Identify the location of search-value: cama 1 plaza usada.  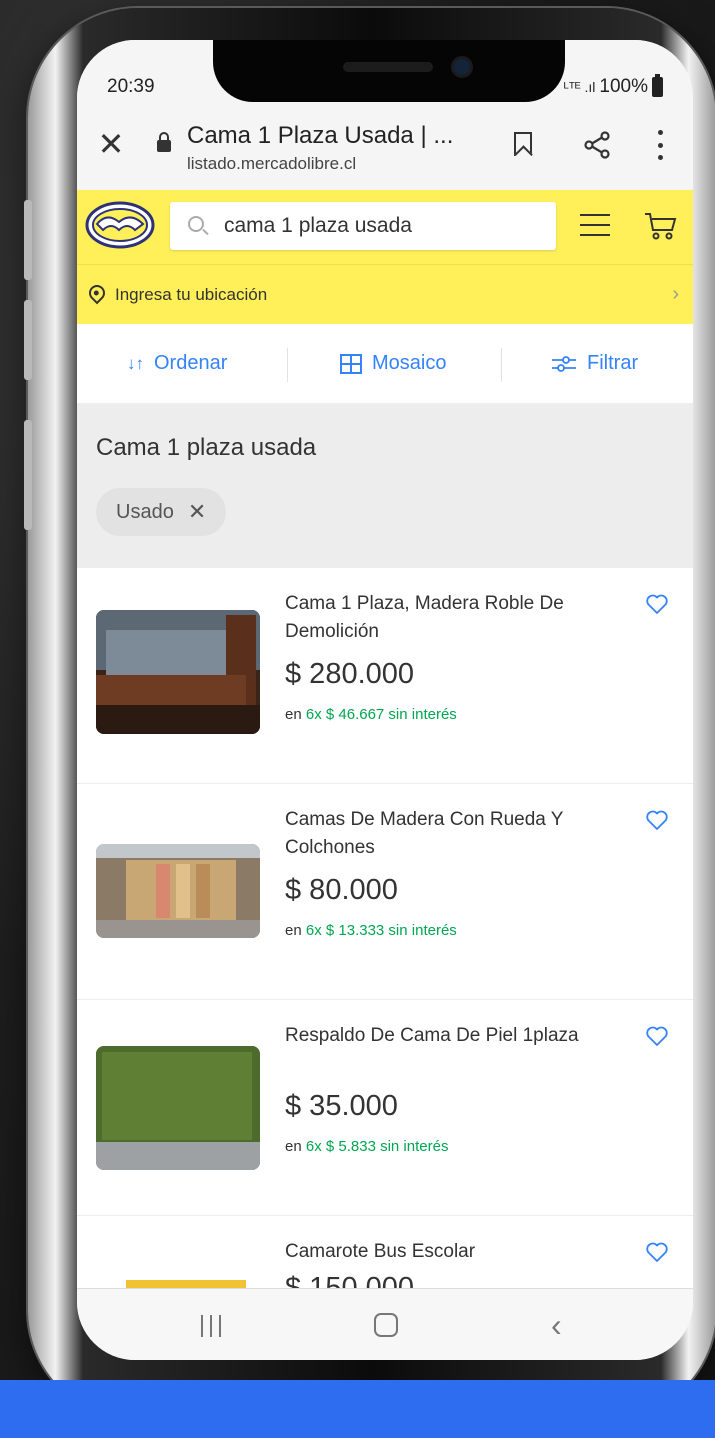
(318, 225).